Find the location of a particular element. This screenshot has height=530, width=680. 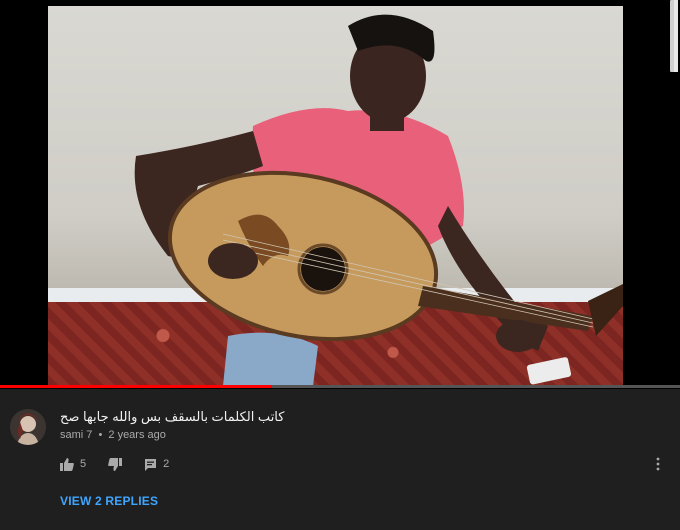

view-replies-button: VIEW 2 REPLIES is located at coordinates (109, 501).